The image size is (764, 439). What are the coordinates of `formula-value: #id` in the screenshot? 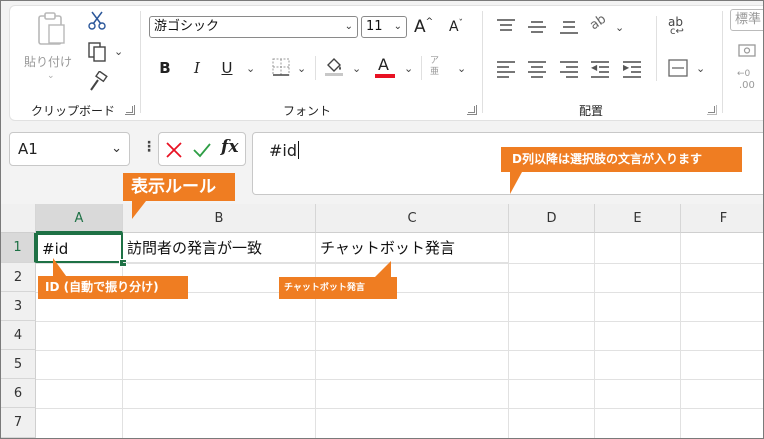 It's located at (283, 150).